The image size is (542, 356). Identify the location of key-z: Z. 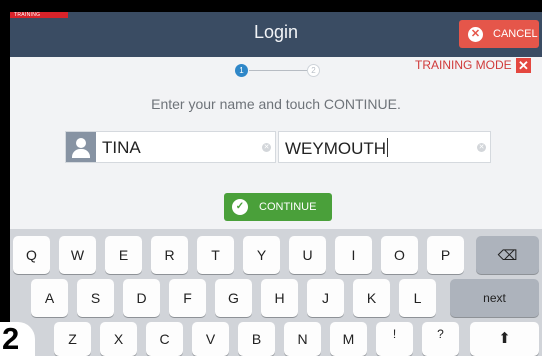
(72, 339).